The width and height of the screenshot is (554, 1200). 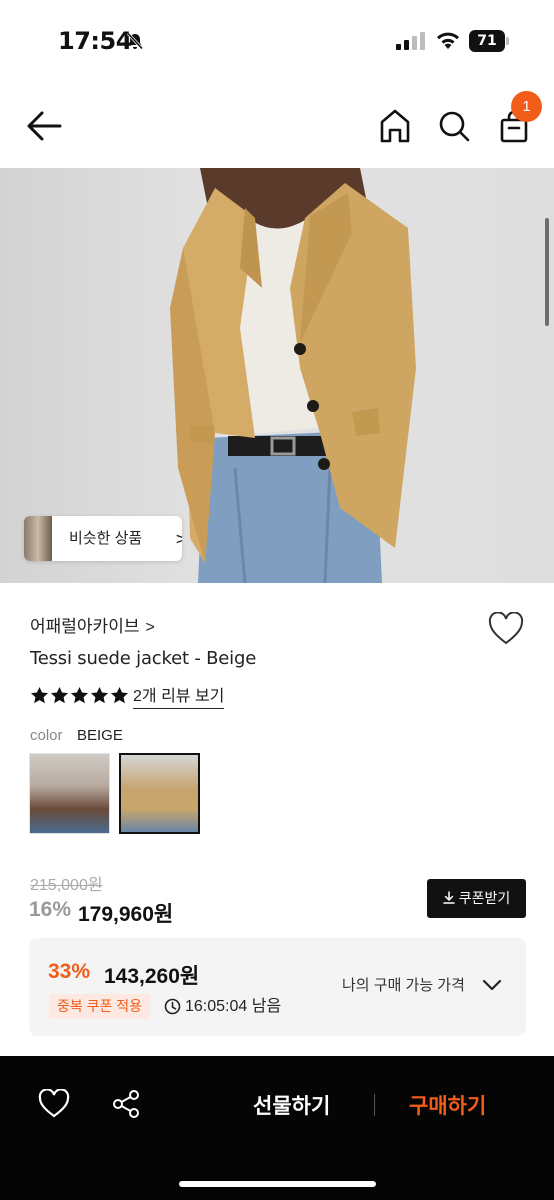 What do you see at coordinates (152, 976) in the screenshot?
I see `best-price-value: 143,260원` at bounding box center [152, 976].